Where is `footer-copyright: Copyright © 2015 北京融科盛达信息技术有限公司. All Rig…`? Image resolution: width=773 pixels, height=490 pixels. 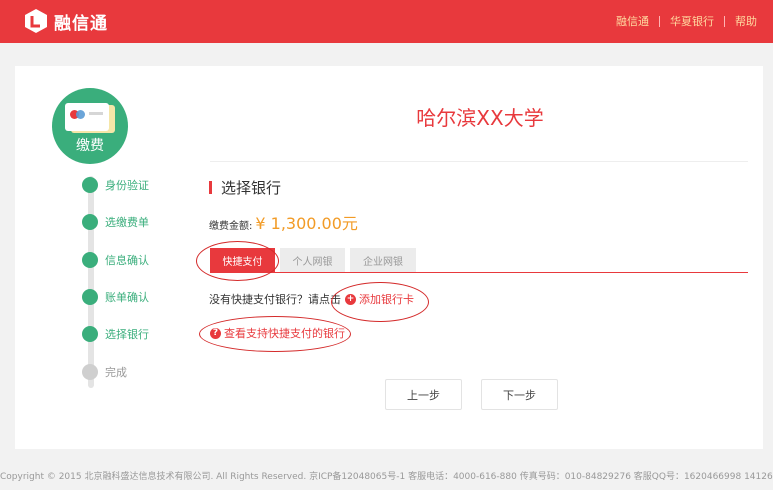
footer-copyright: Copyright © 2015 北京融科盛达信息技术有限公司. All Rig… is located at coordinates (386, 477).